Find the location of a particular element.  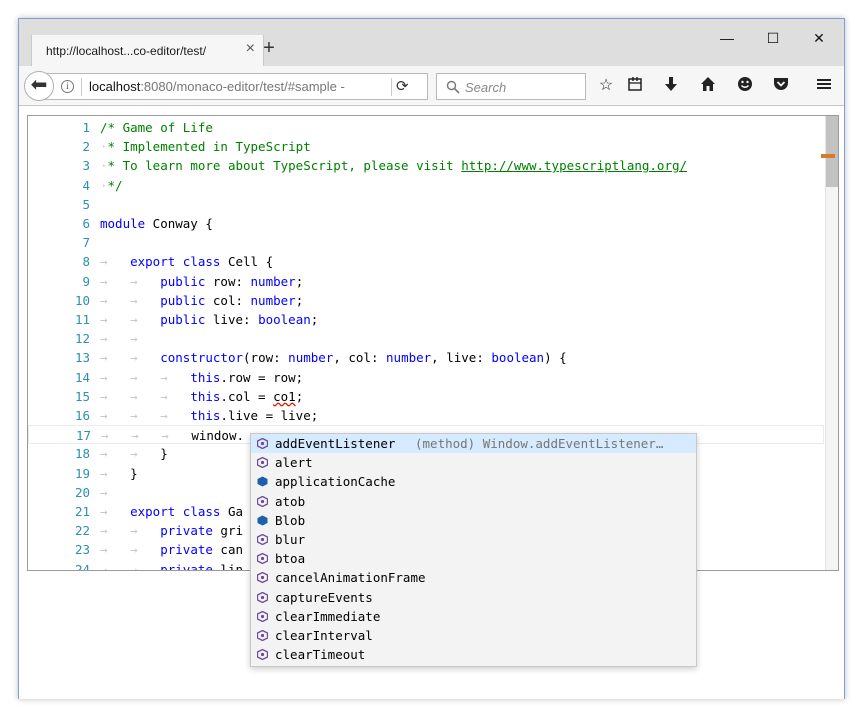

bookmark-star-icon: ☆ is located at coordinates (606, 86).